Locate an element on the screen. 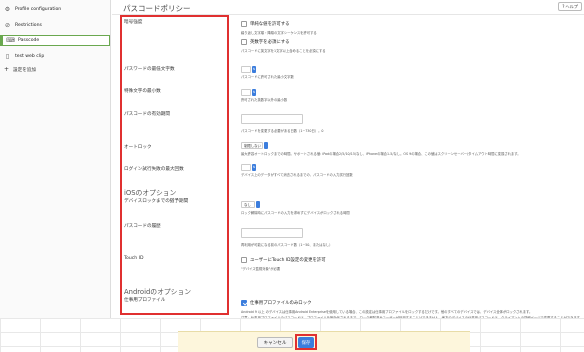 The width and height of the screenshot is (584, 352). allow-simple-desc: 繰り返し文字順・降順の文字シーケンスを許可する is located at coordinates (279, 33).